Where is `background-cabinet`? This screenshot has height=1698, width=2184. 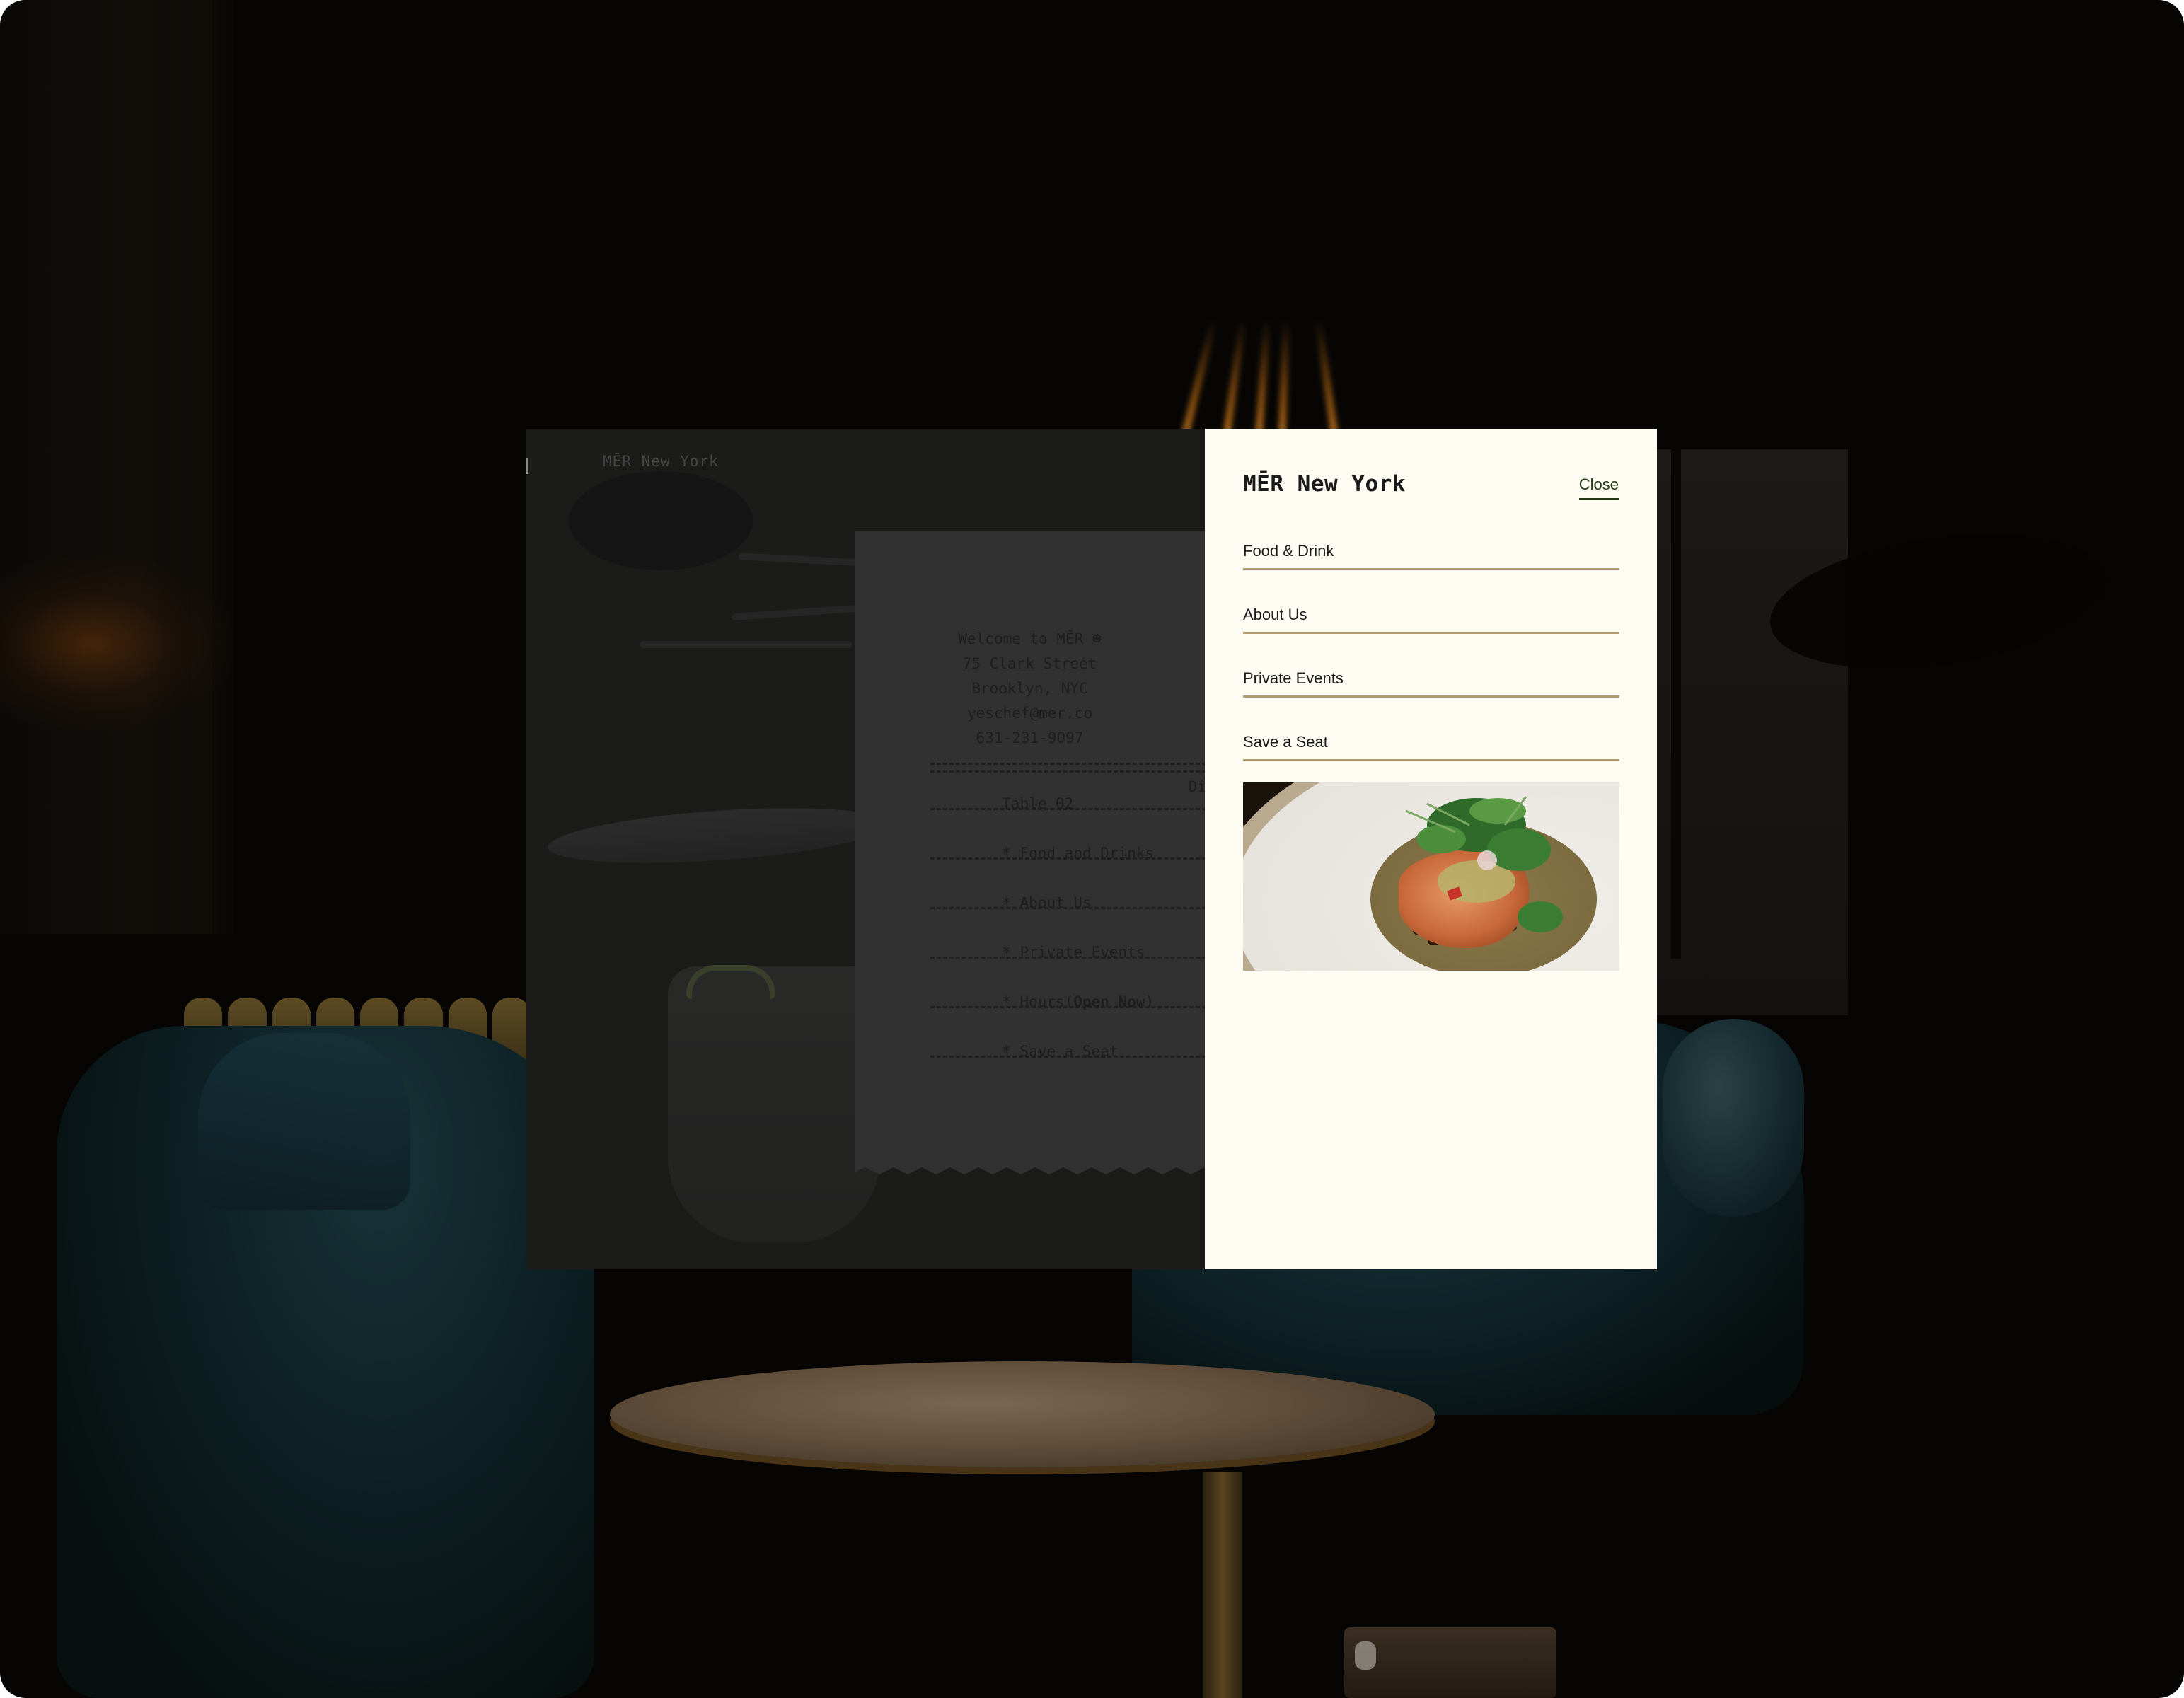 background-cabinet is located at coordinates (1752, 732).